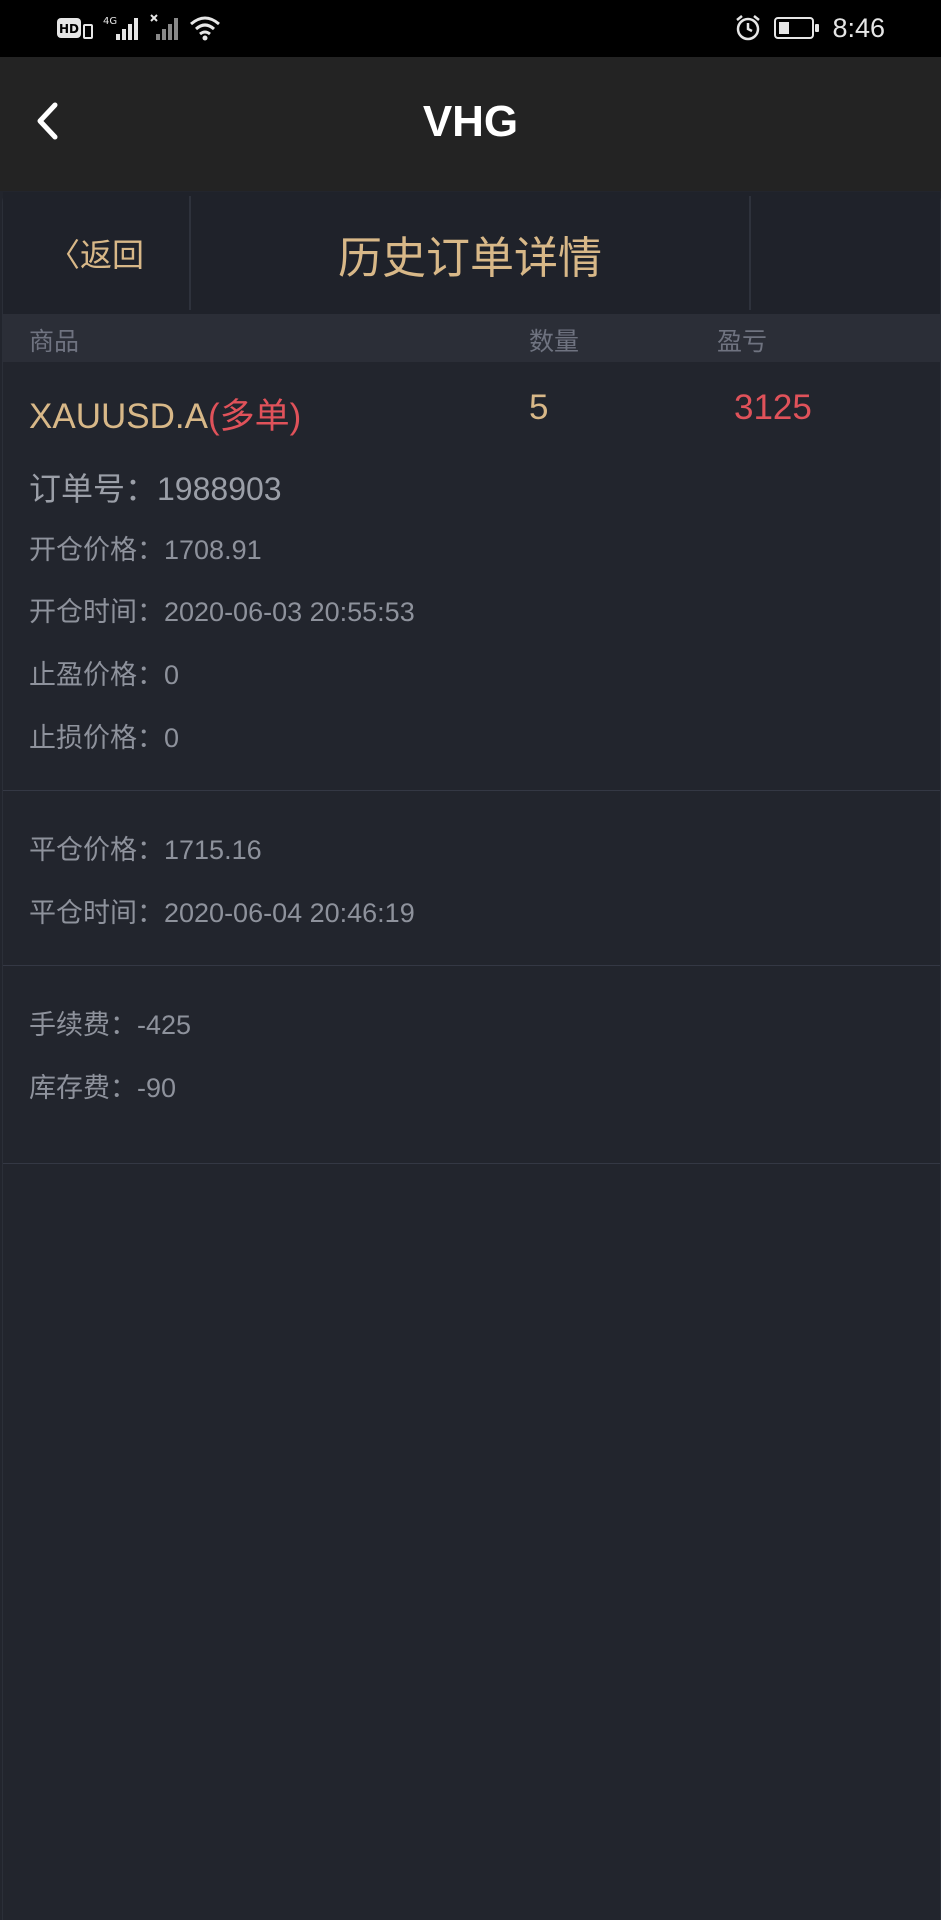 This screenshot has height=1920, width=941. What do you see at coordinates (155, 489) in the screenshot?
I see `order-number: 订单号：1988903` at bounding box center [155, 489].